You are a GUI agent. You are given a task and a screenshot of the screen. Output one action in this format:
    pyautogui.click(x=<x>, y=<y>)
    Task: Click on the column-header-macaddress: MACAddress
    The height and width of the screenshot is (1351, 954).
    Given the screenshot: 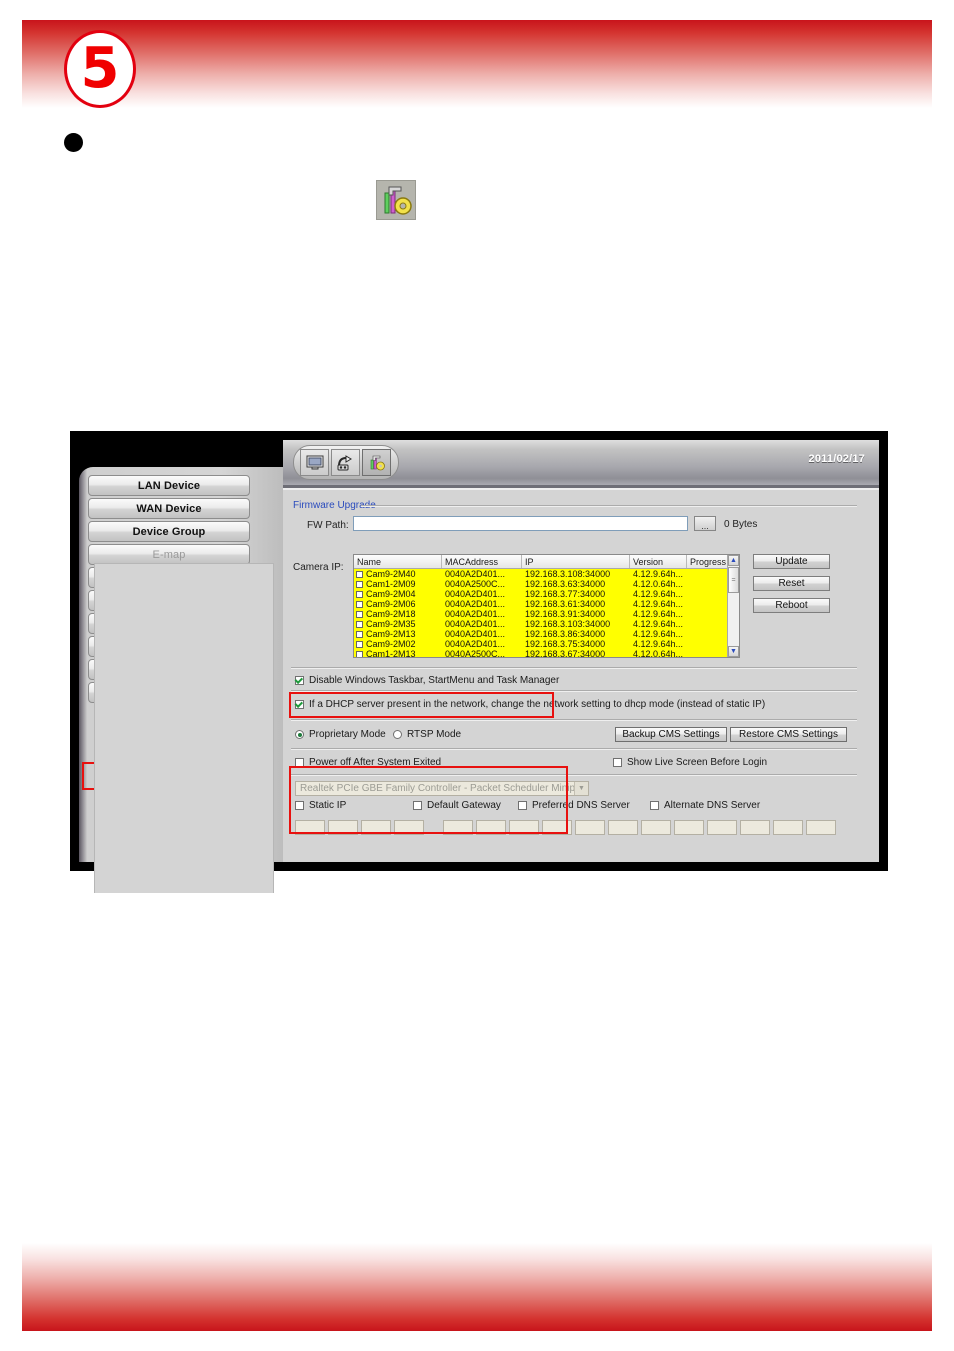 What is the action you would take?
    pyautogui.click(x=482, y=561)
    